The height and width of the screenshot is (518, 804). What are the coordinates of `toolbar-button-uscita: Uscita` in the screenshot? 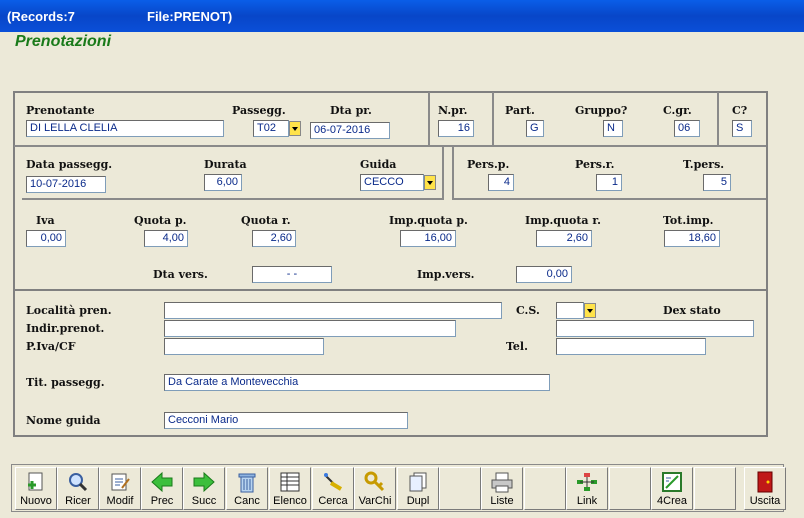 It's located at (765, 488).